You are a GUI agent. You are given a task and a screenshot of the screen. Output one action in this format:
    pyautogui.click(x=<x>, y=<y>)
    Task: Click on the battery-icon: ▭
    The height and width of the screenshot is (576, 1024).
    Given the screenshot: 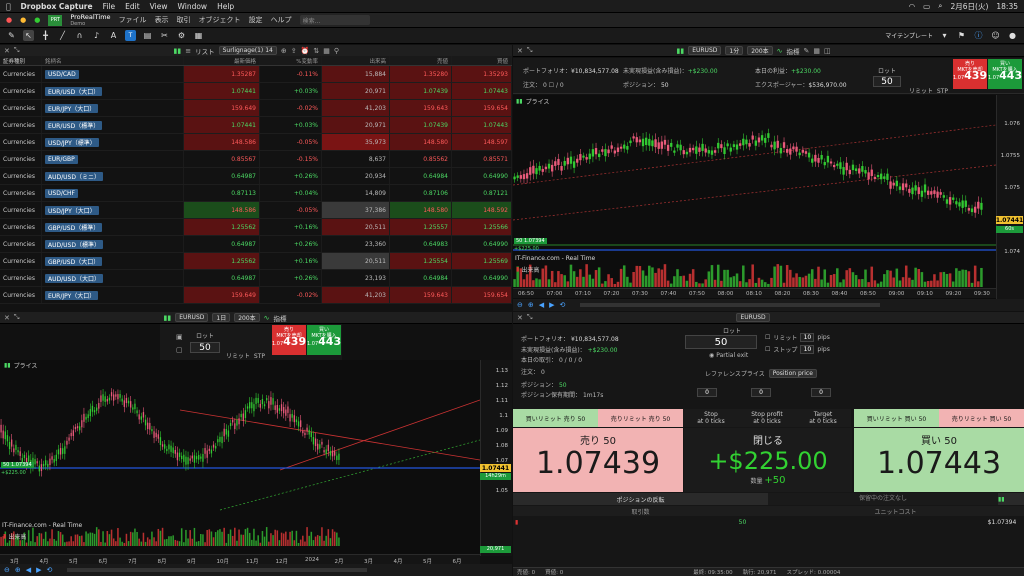 What is the action you would take?
    pyautogui.click(x=926, y=6)
    